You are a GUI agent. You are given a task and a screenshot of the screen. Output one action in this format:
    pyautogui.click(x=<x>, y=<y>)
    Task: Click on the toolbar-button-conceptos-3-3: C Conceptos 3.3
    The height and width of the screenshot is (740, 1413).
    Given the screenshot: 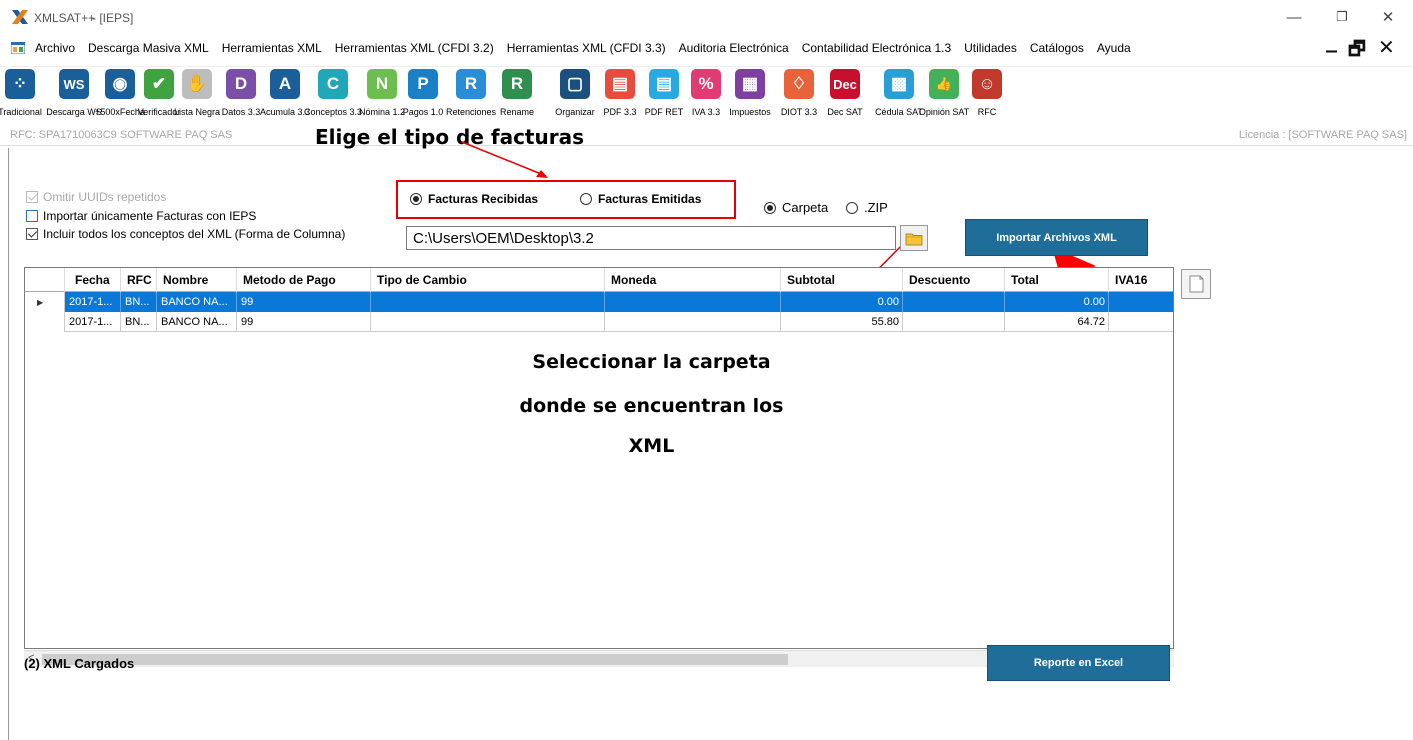 What is the action you would take?
    pyautogui.click(x=333, y=95)
    